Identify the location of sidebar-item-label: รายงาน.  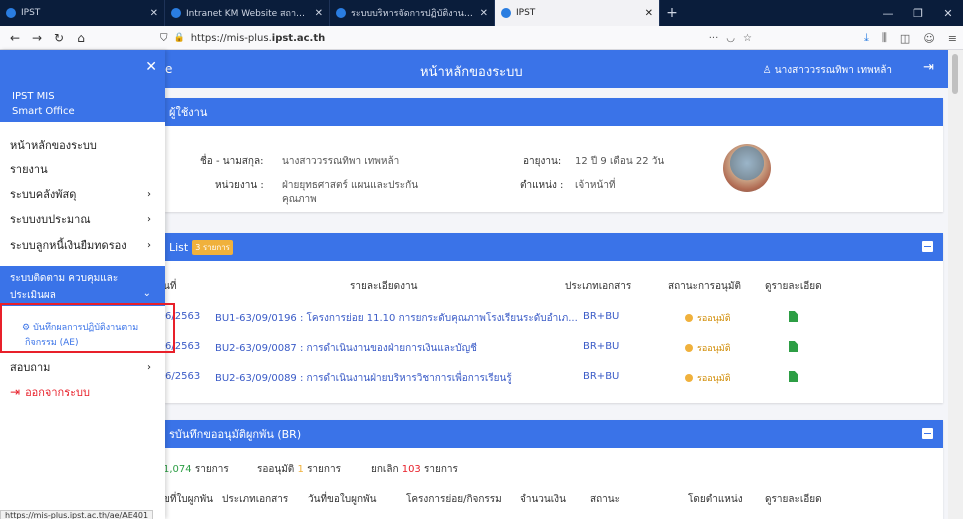
(29, 169).